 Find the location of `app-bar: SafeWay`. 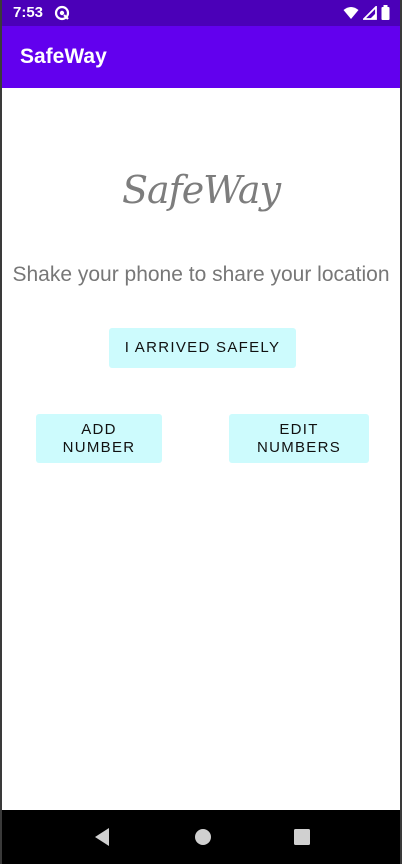

app-bar: SafeWay is located at coordinates (201, 57).